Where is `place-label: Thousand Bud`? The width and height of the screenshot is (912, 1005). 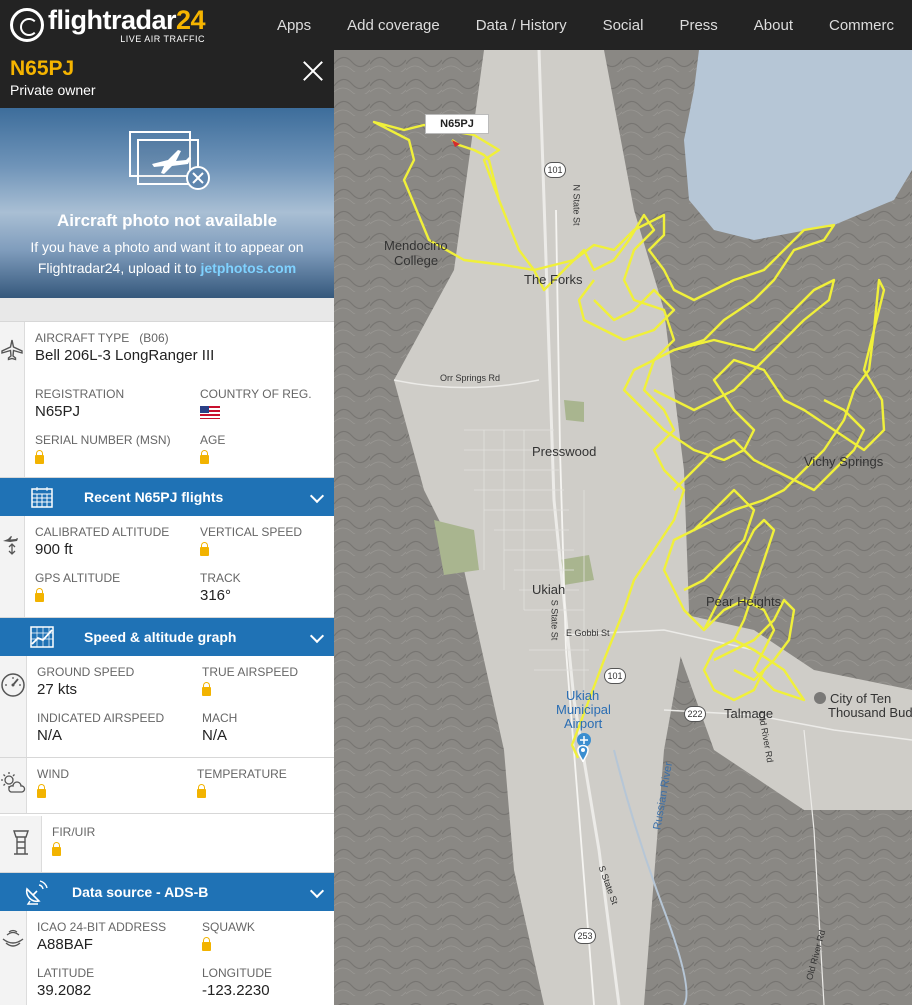
place-label: Thousand Bud is located at coordinates (870, 712).